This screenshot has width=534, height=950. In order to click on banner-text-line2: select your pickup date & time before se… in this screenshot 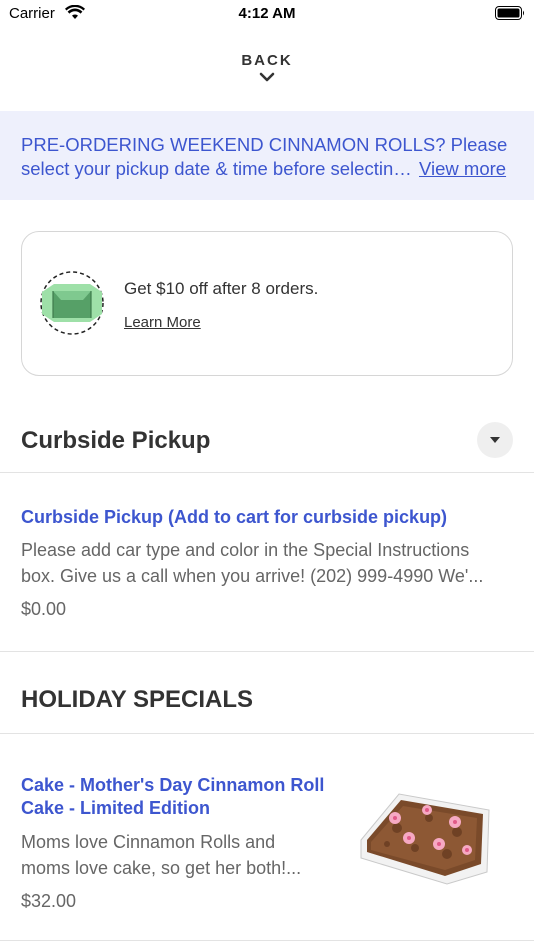, I will do `click(217, 168)`.